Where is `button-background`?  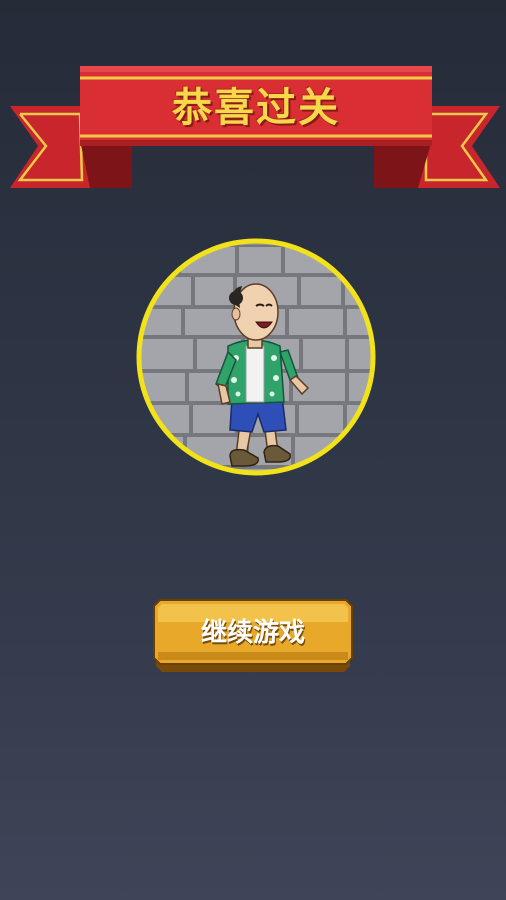 button-background is located at coordinates (253, 635).